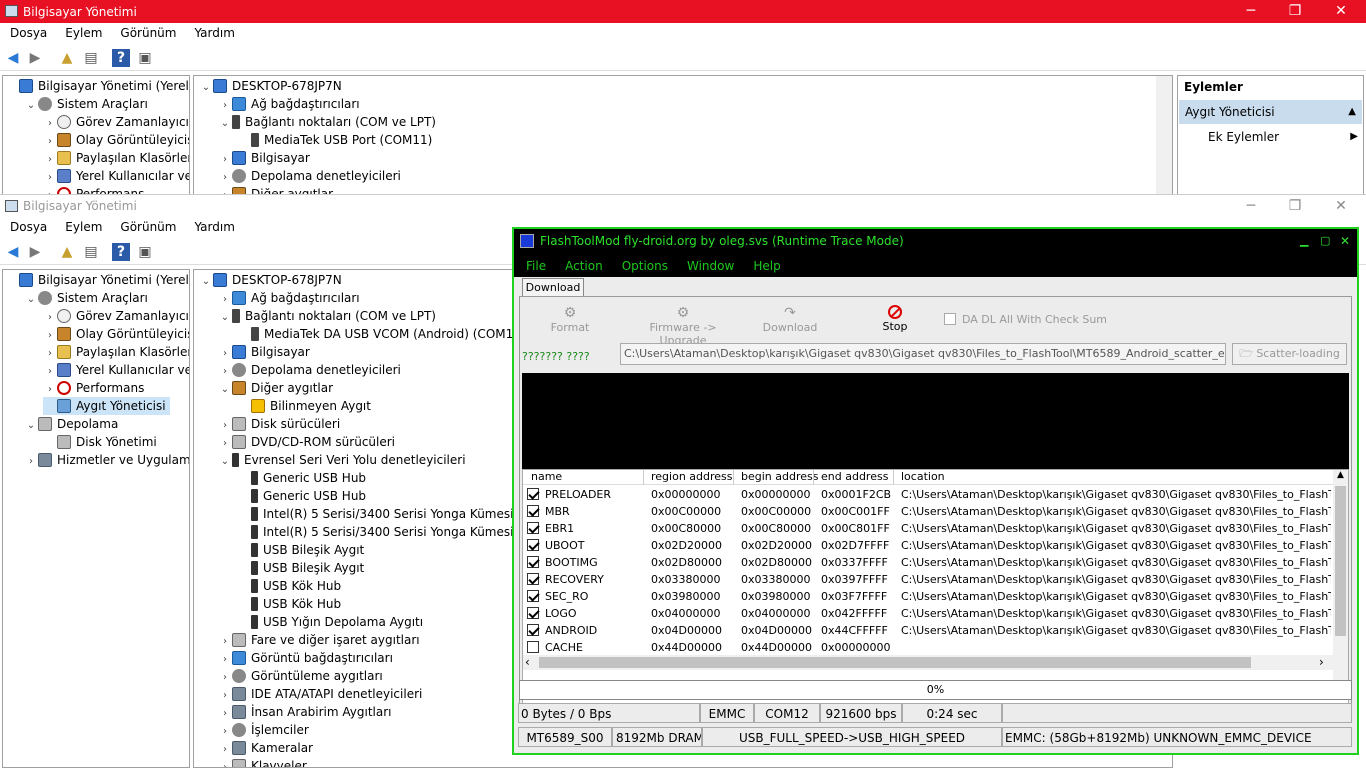  Describe the element at coordinates (562, 630) in the screenshot. I see `partition-name-cell: ANDROID` at that location.